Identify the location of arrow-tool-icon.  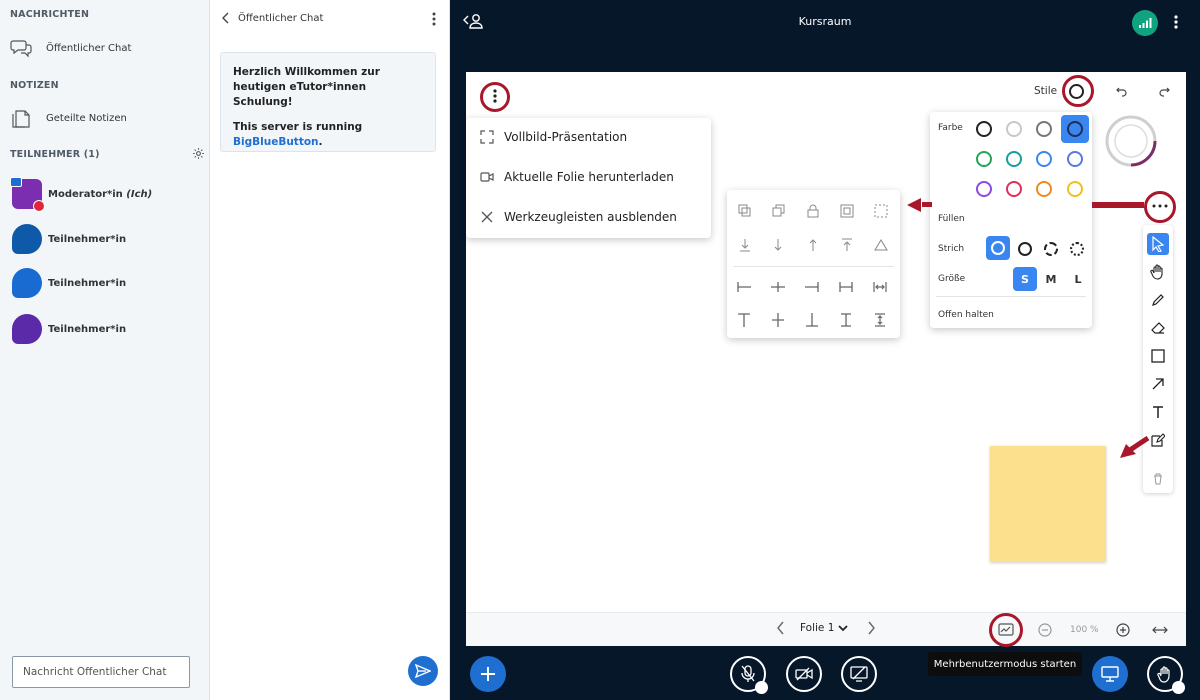
(1158, 384).